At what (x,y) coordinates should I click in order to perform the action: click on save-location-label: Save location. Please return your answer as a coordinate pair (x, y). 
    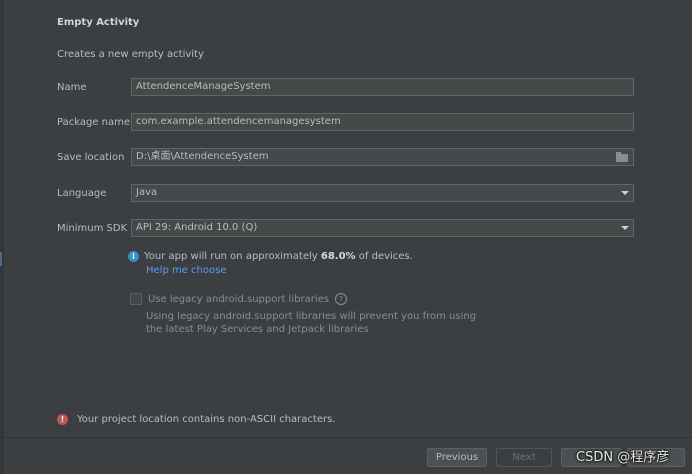
    Looking at the image, I should click on (91, 157).